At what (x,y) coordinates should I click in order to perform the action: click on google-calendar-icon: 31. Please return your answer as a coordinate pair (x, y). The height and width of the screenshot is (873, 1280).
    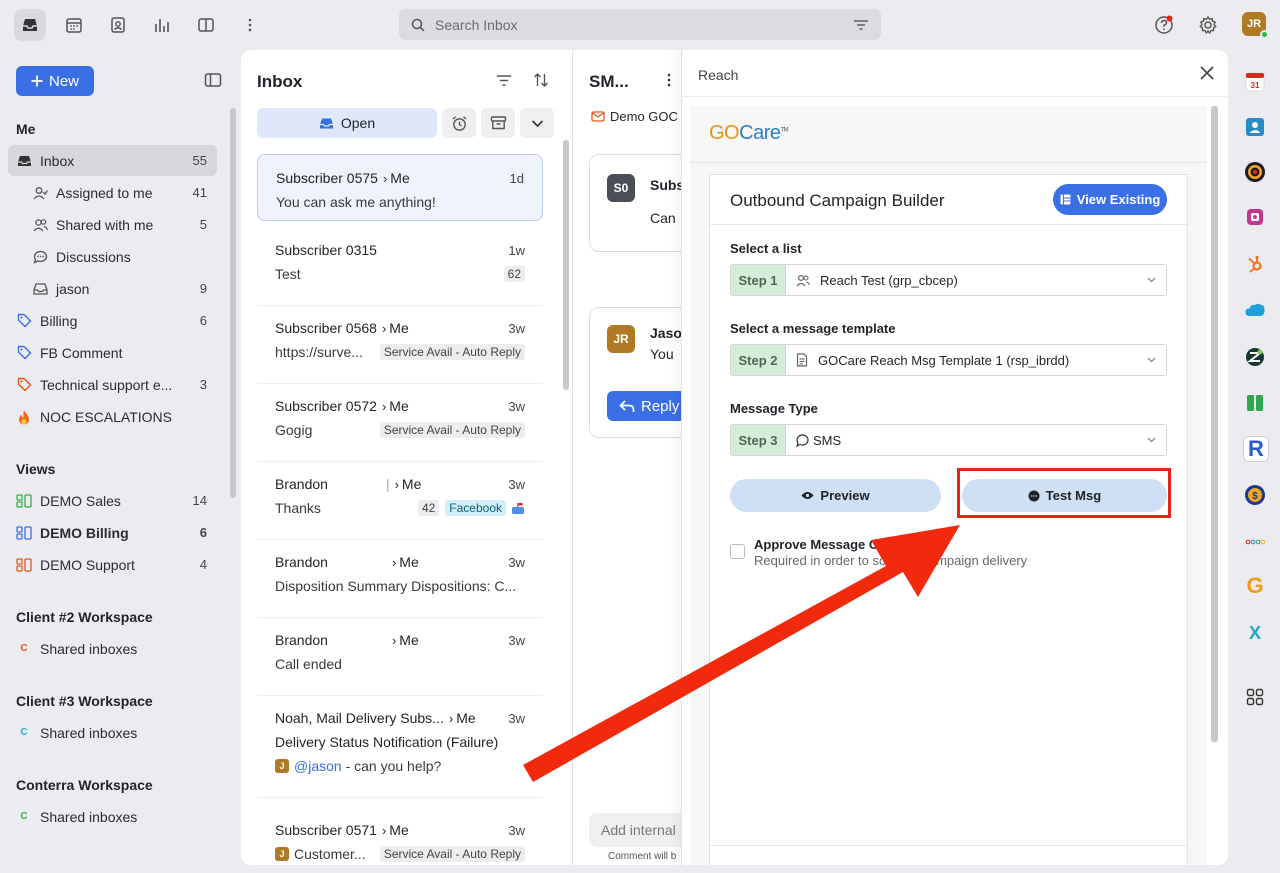
    Looking at the image, I should click on (1255, 82).